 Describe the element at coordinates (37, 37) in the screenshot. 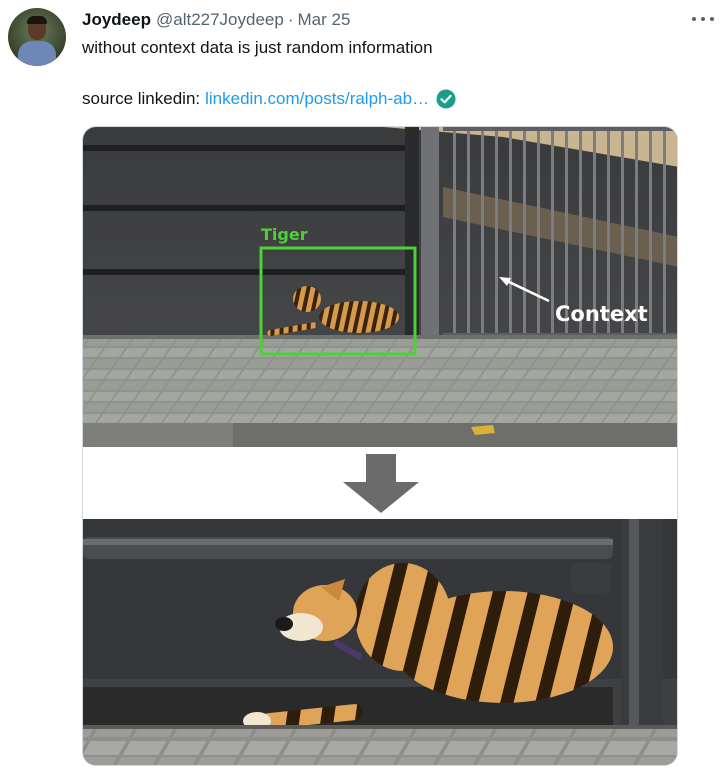

I see `avatar` at that location.